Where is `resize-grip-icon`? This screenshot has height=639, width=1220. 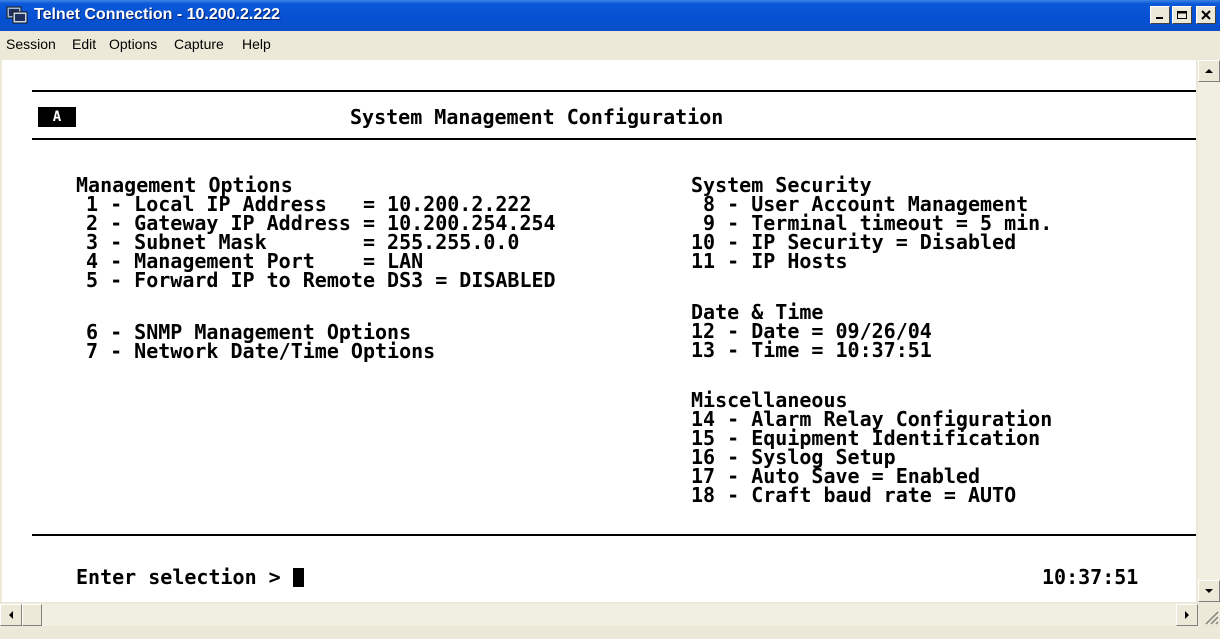
resize-grip-icon is located at coordinates (1209, 615).